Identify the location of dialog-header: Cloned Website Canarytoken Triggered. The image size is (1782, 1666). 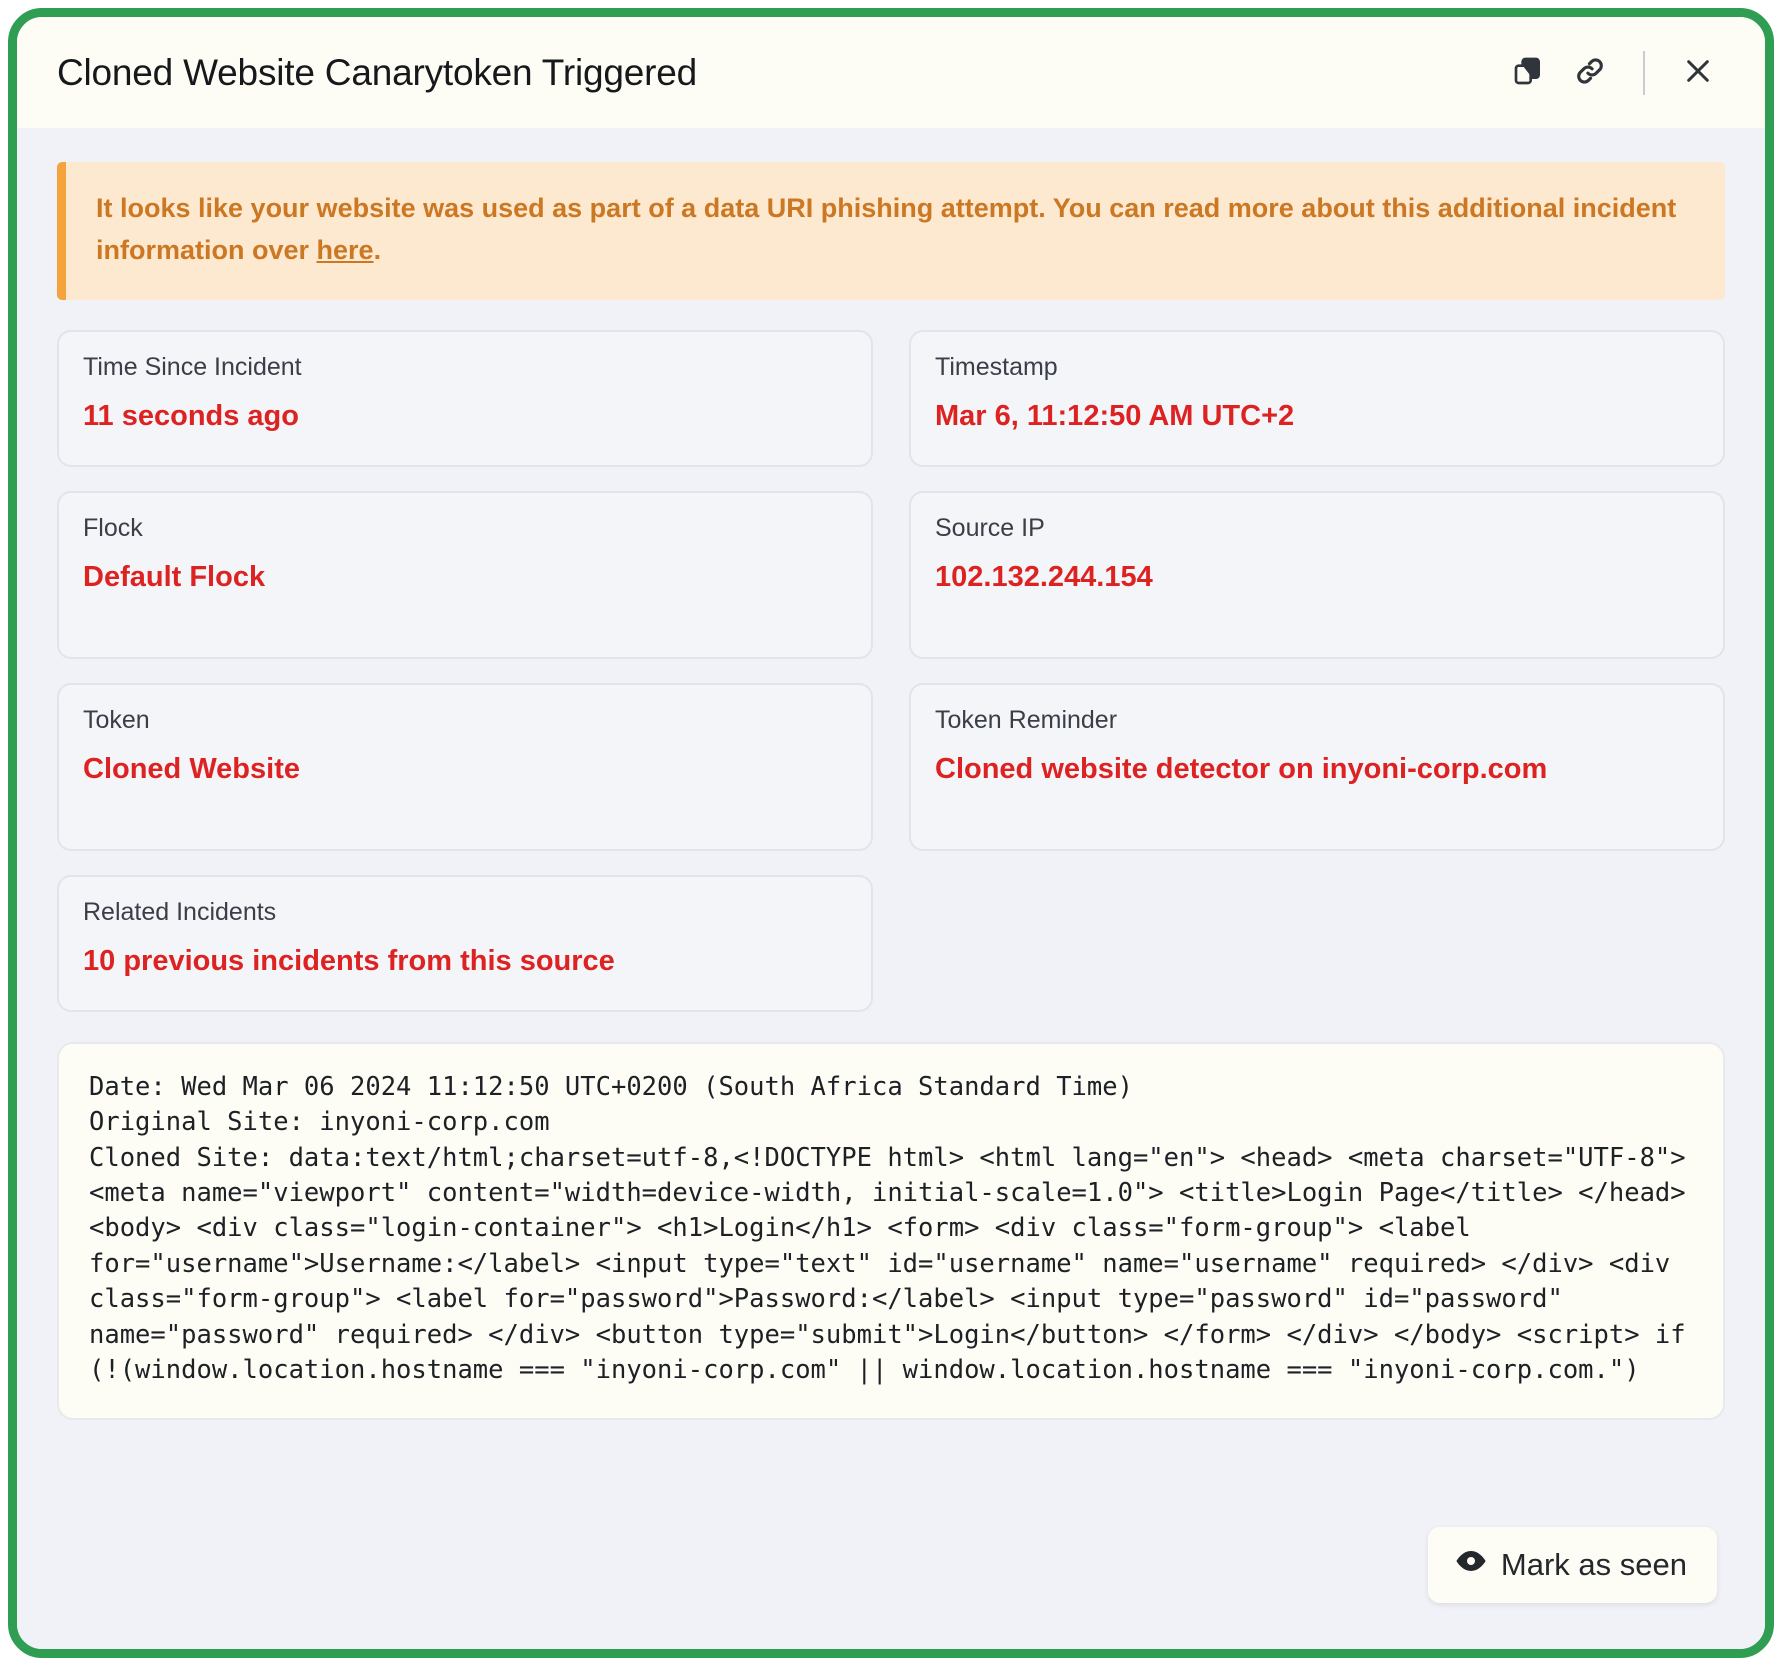
(891, 72).